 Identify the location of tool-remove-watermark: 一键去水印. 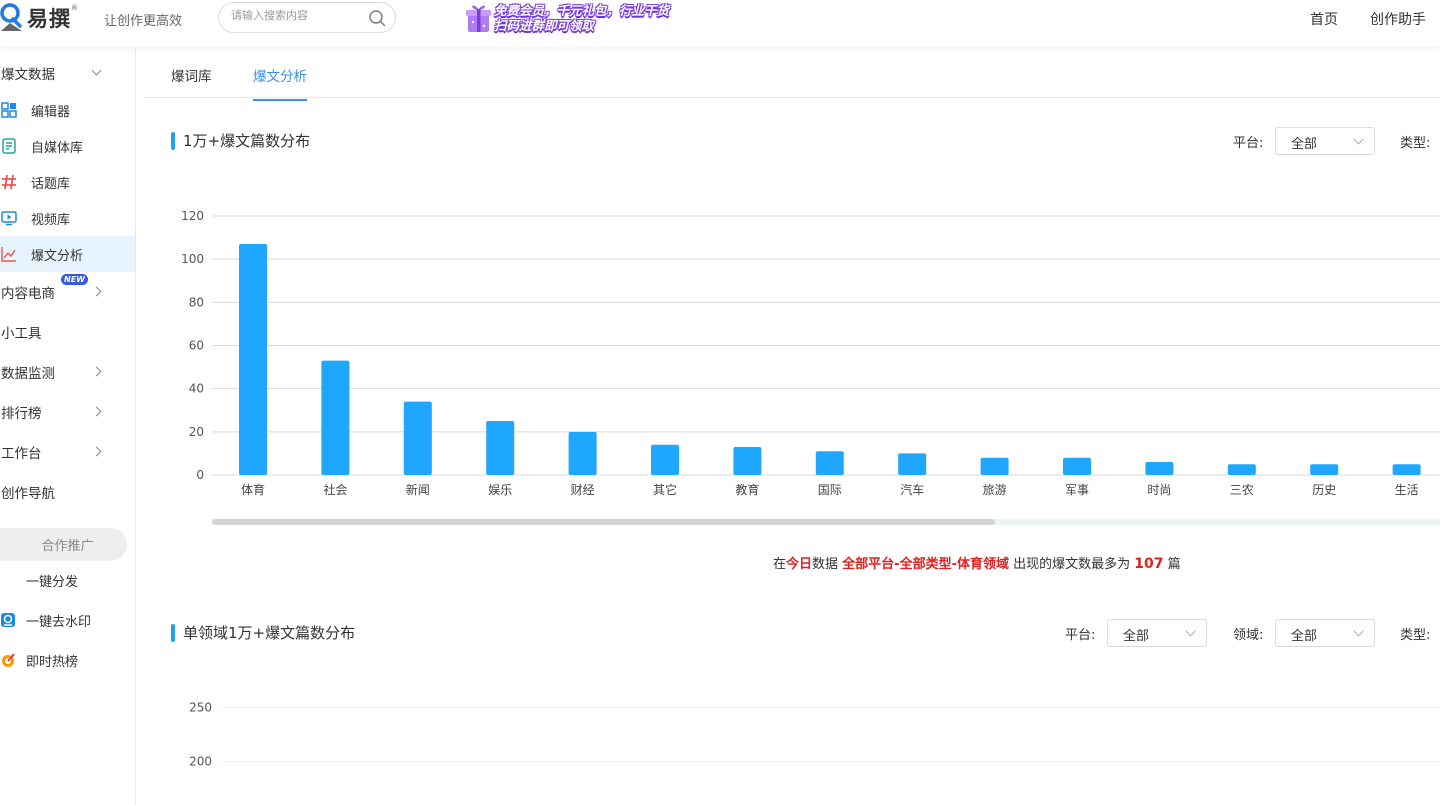
(67, 620).